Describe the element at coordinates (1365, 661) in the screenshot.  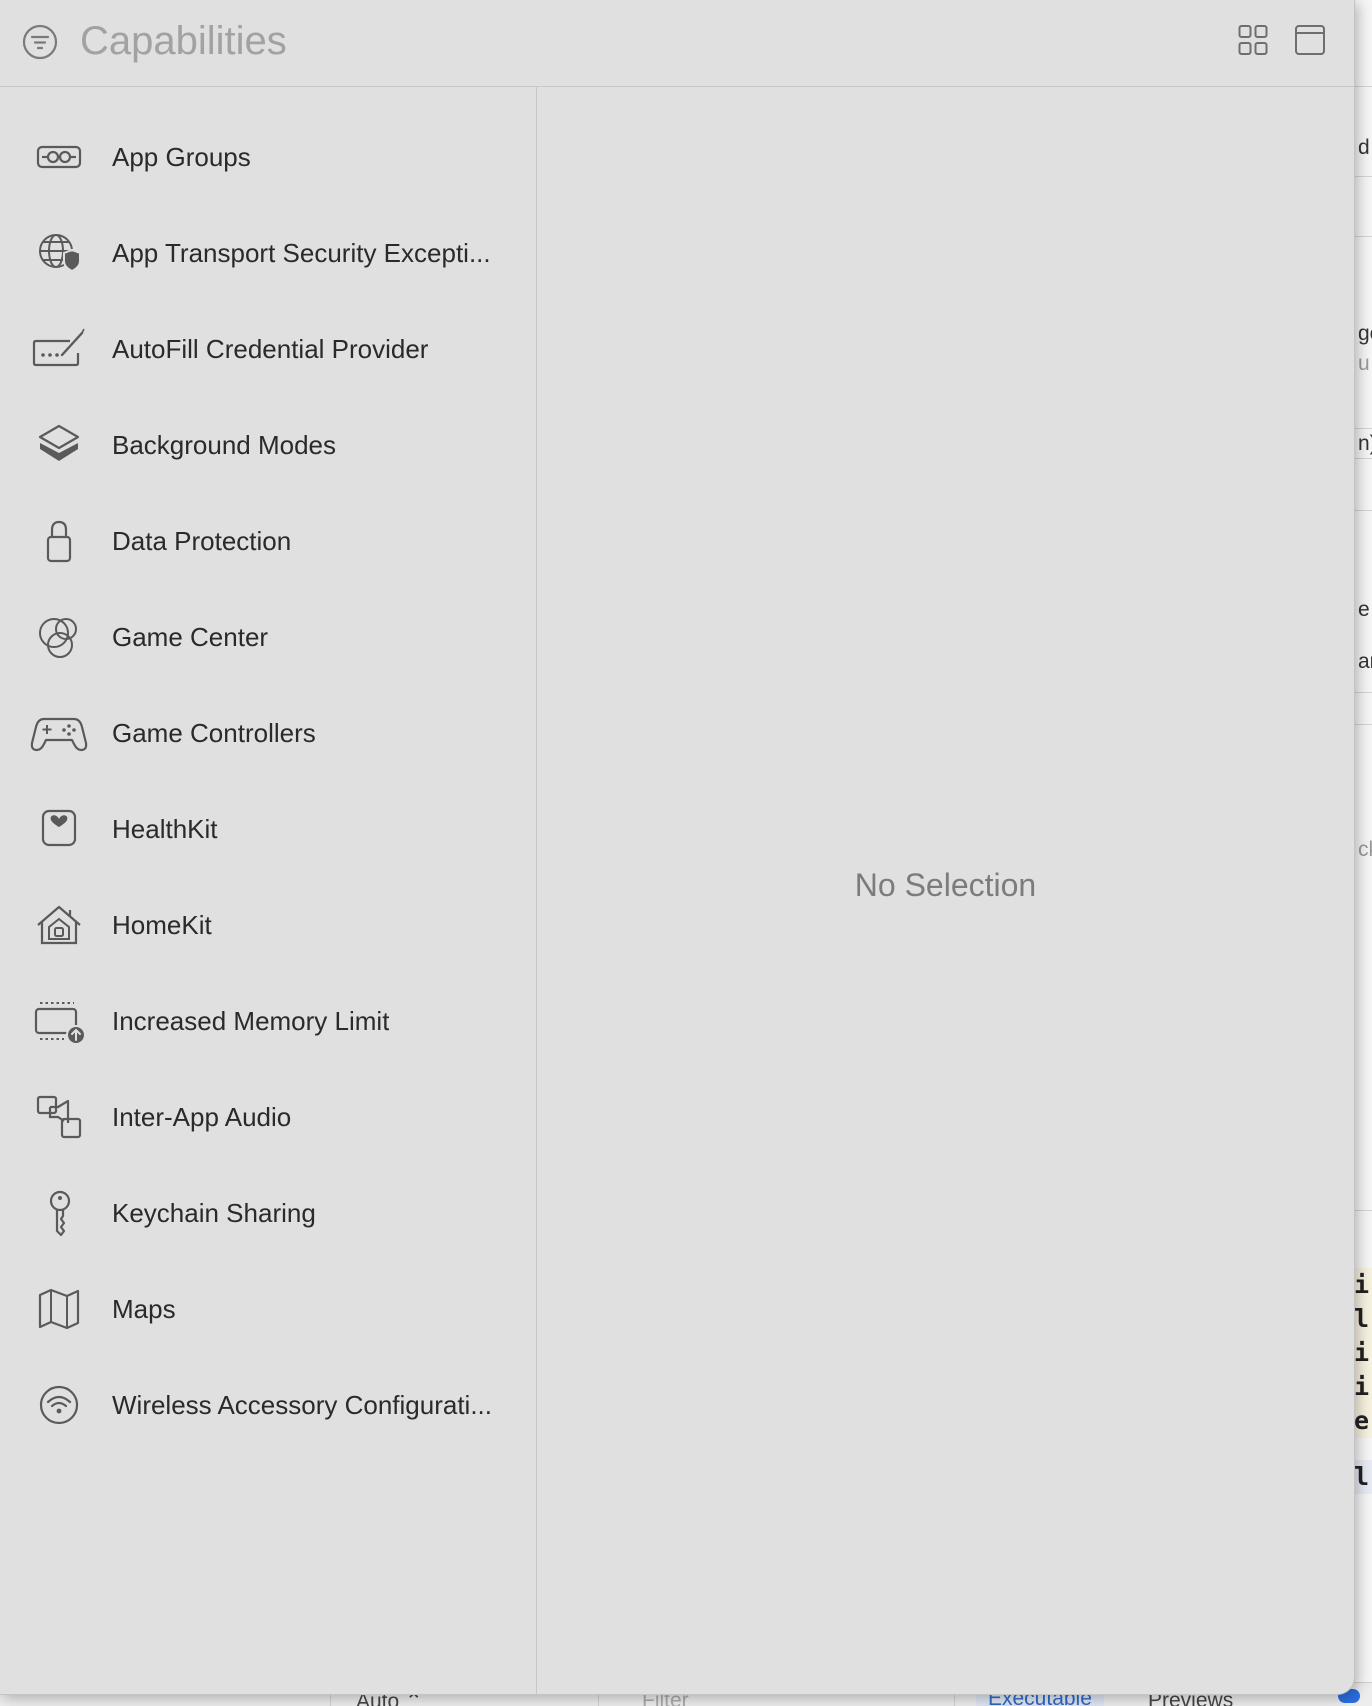
I see `bg-text-fragment: ar` at that location.